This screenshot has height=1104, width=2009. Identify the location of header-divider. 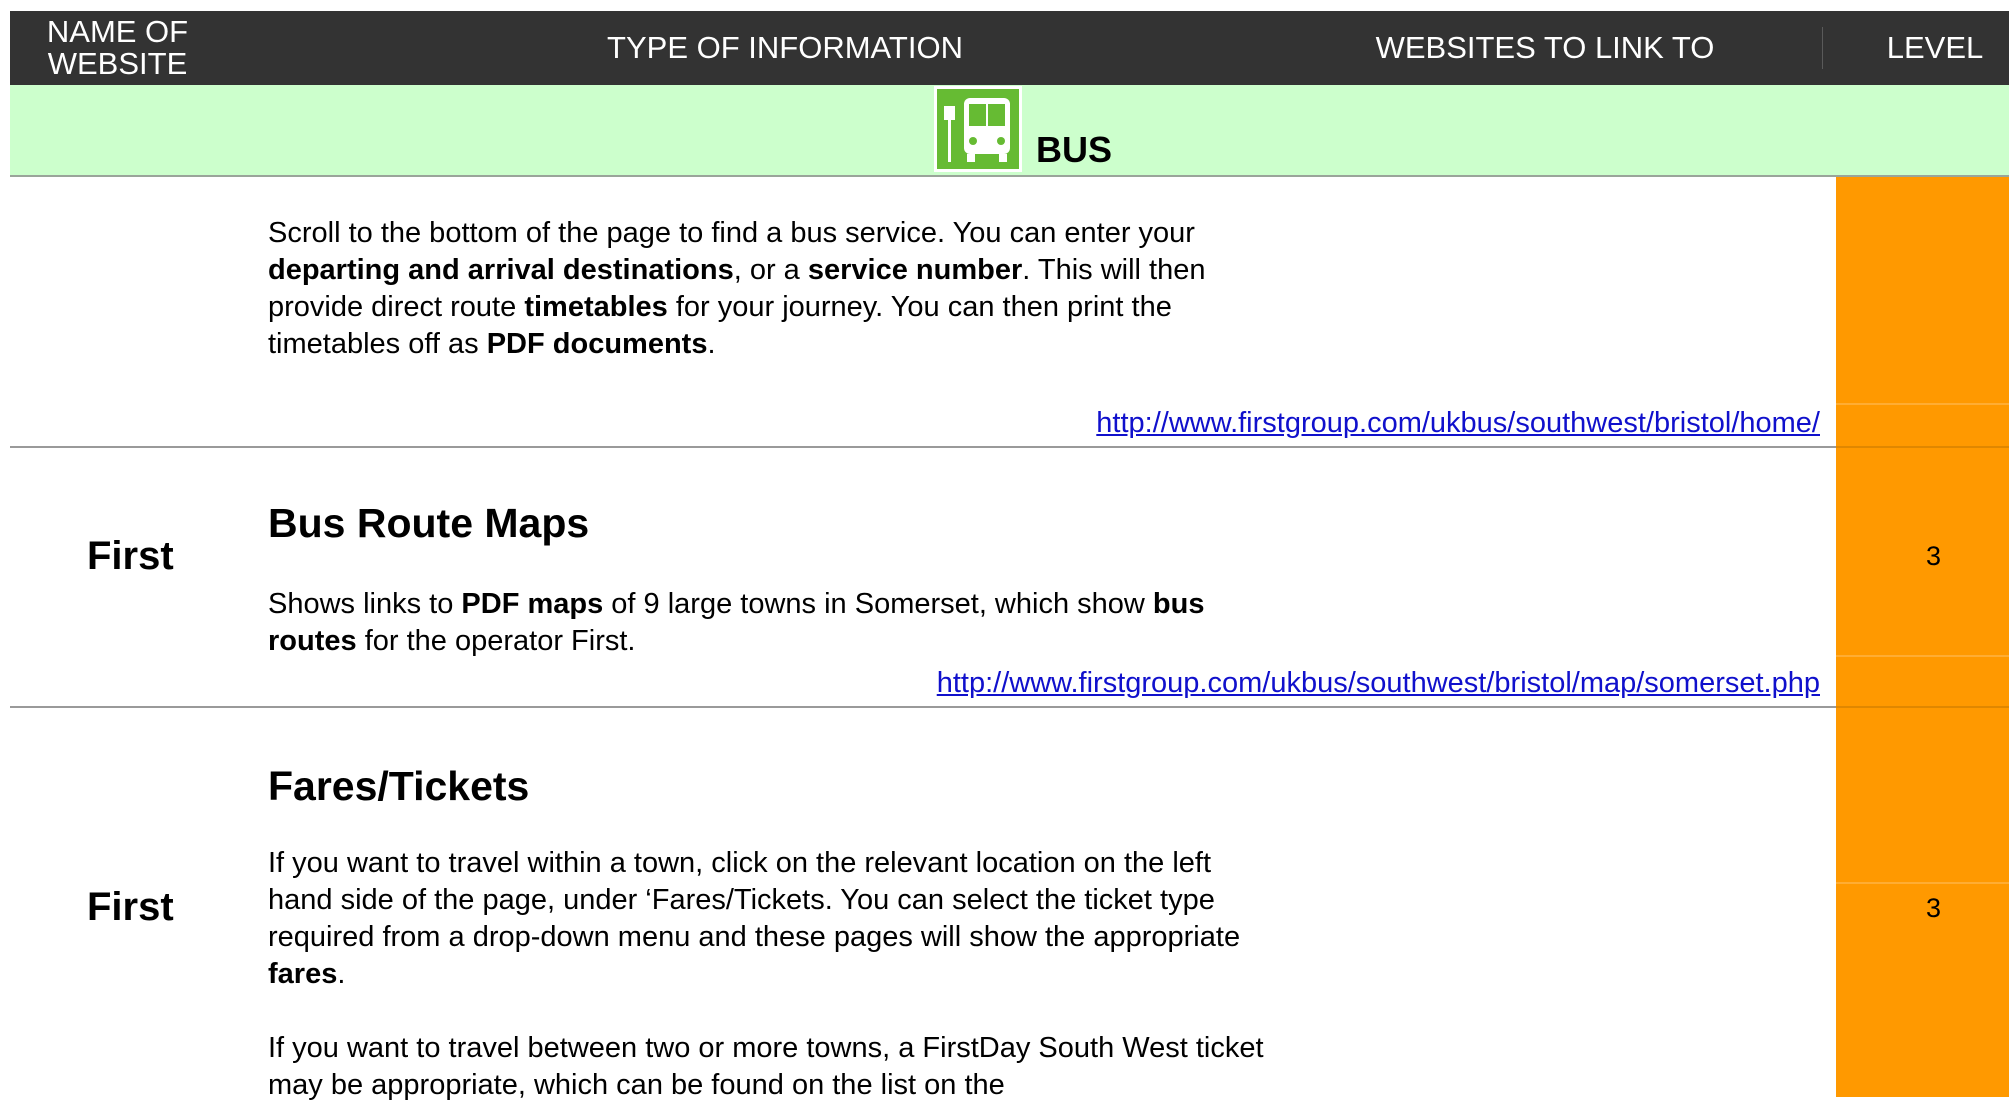
(1822, 48).